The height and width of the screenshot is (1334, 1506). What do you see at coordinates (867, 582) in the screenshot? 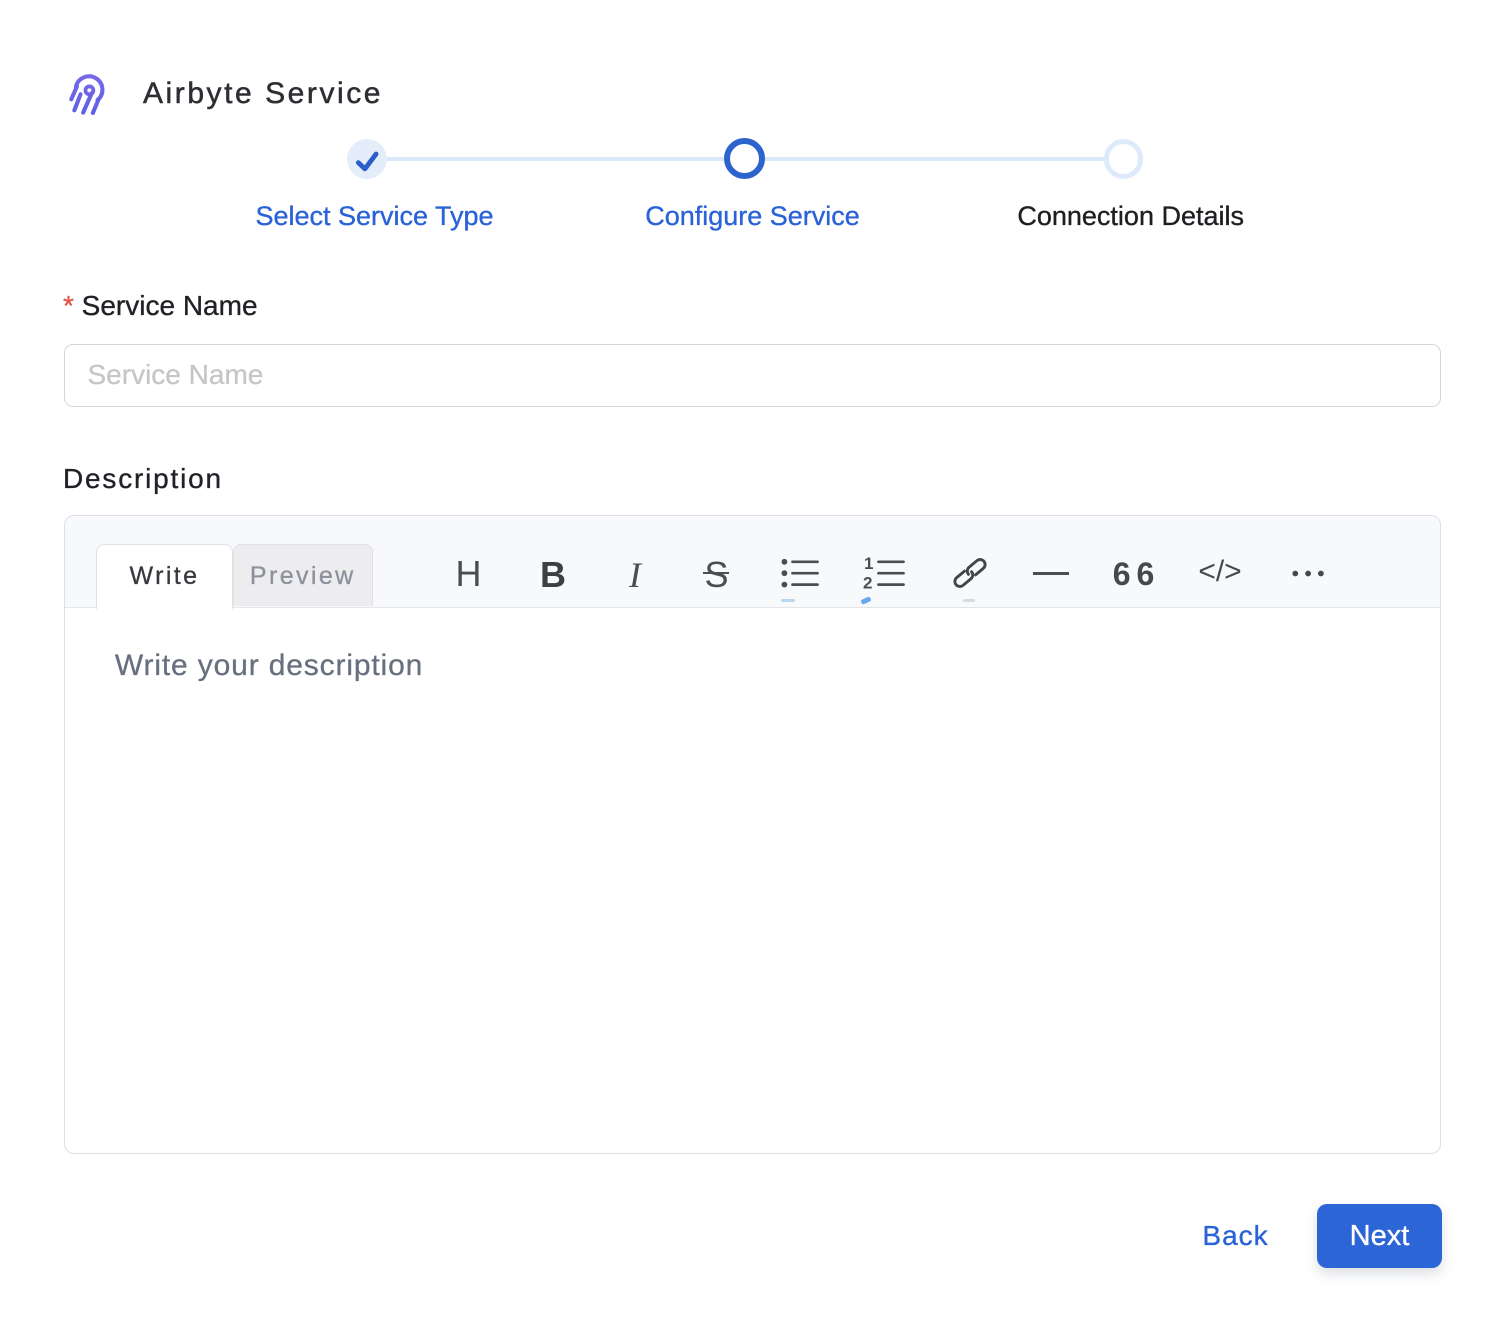
I see `svg-text: 2` at bounding box center [867, 582].